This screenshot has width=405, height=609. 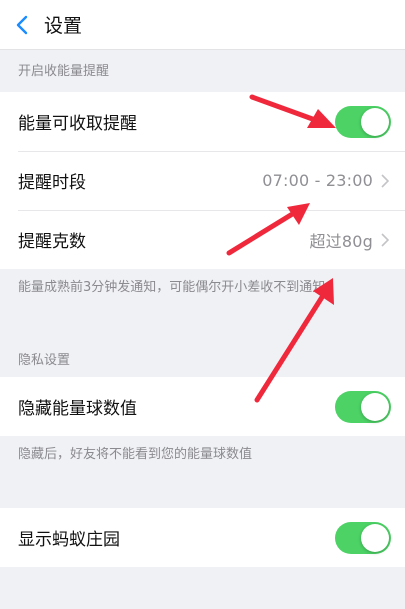 I want to click on energy-collect-reminder-toggle, so click(x=363, y=121).